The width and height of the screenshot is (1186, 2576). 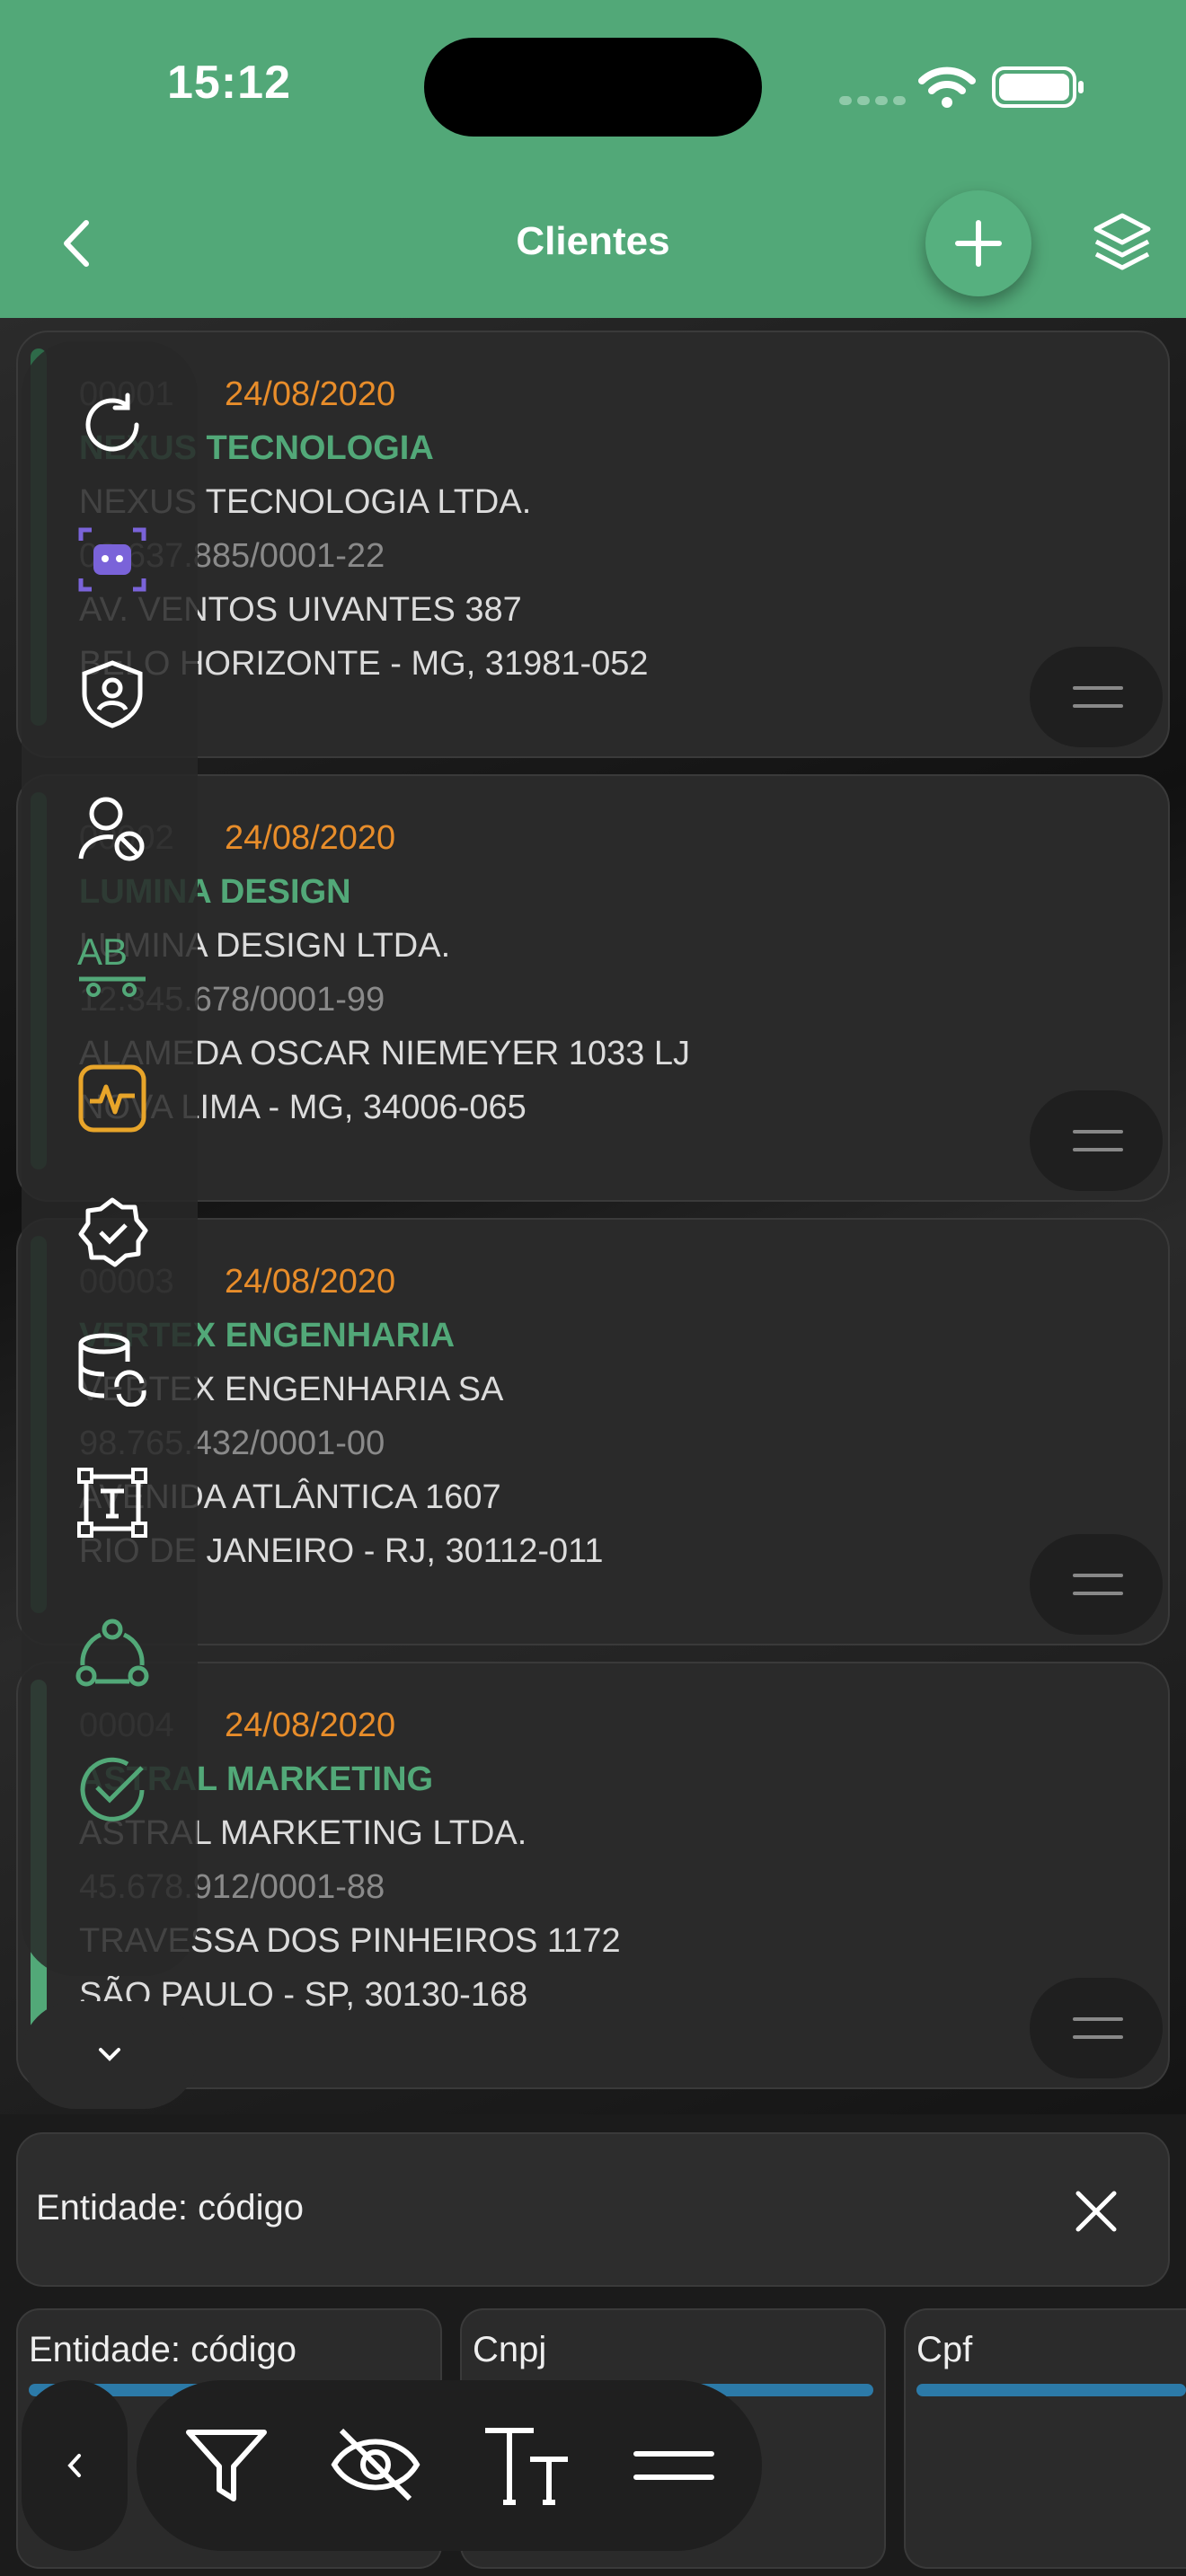 I want to click on plus-icon, so click(x=978, y=243).